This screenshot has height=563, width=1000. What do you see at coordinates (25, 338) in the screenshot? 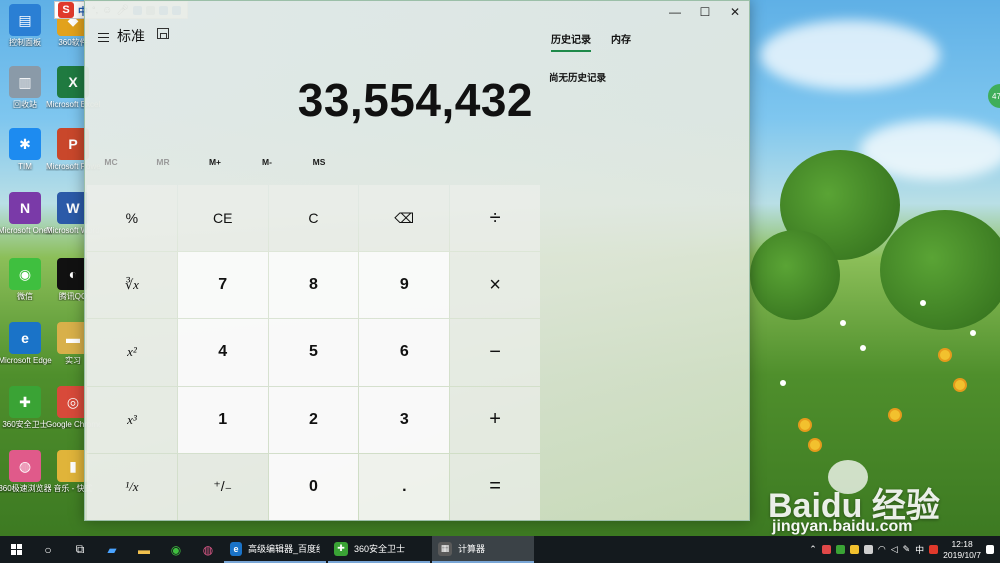
I see `app-icon: e` at bounding box center [25, 338].